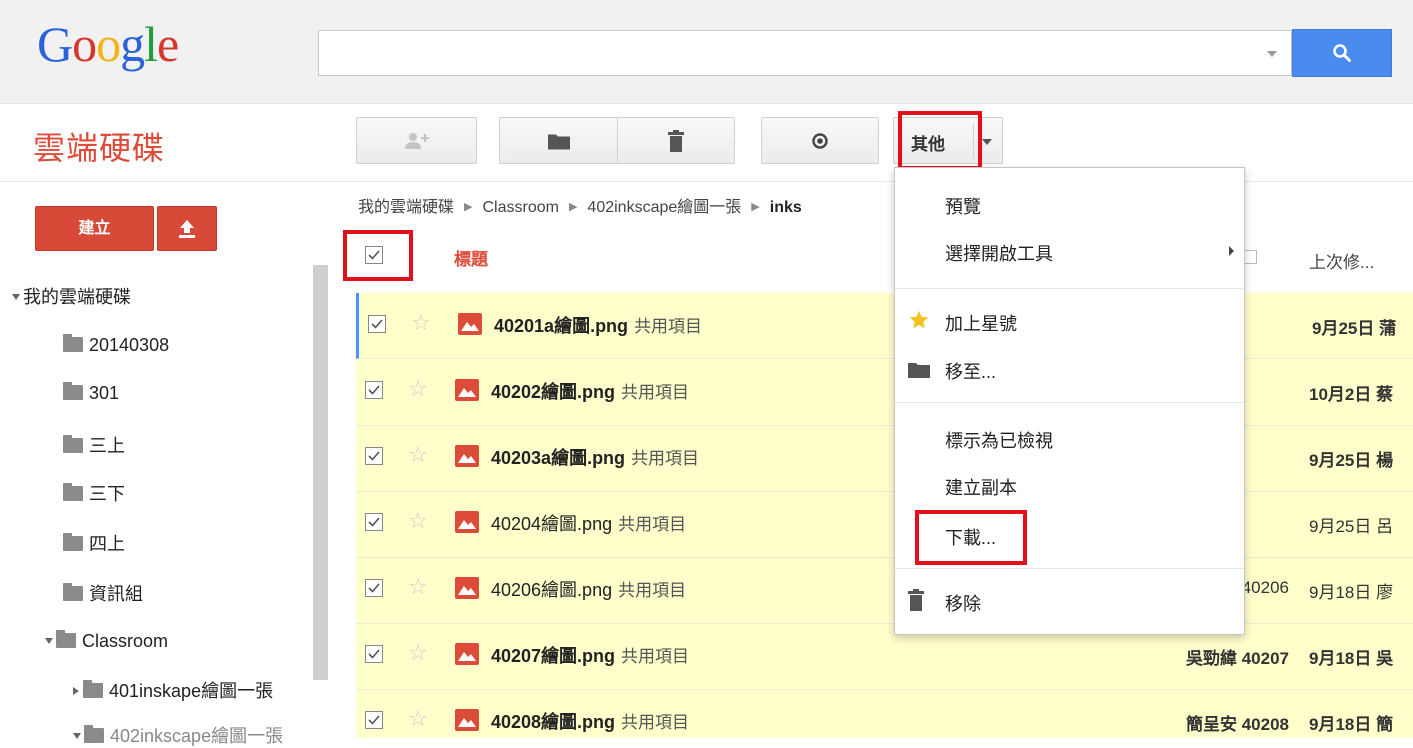 Image resolution: width=1413 pixels, height=748 pixels. Describe the element at coordinates (116, 345) in the screenshot. I see `tree-item-folder: 20140308` at that location.